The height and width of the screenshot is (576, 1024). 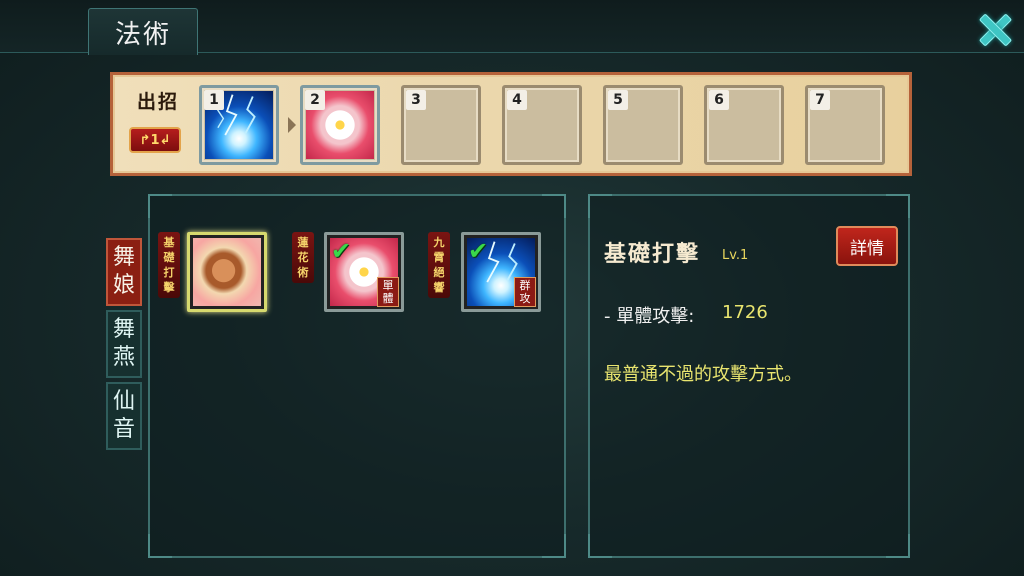 I want to click on skill-sequence-bar: 出招 ↱1↲ 1 2 3 4 5 6 7, so click(x=511, y=124).